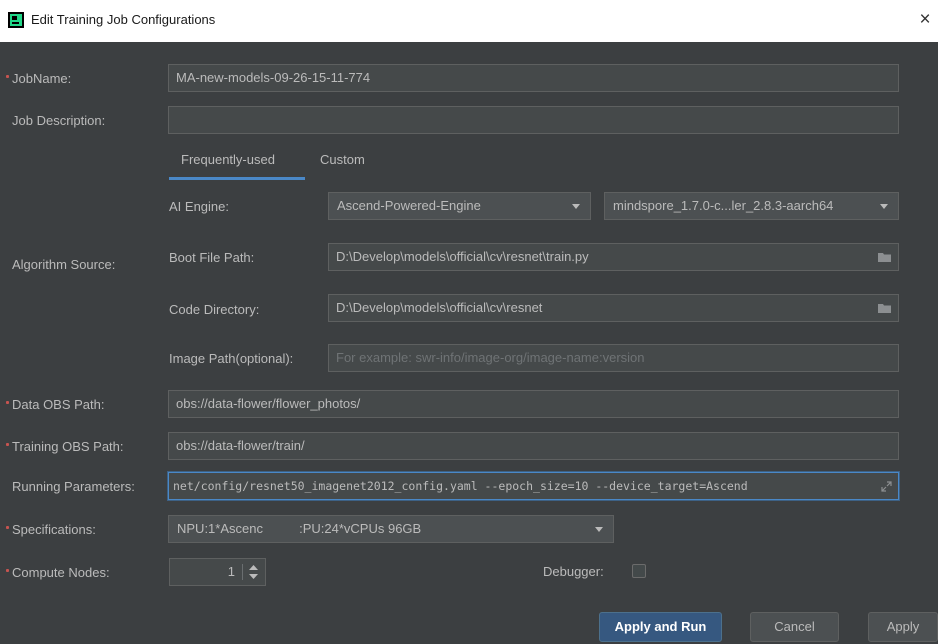  What do you see at coordinates (237, 178) in the screenshot?
I see `active-tab-indicator` at bounding box center [237, 178].